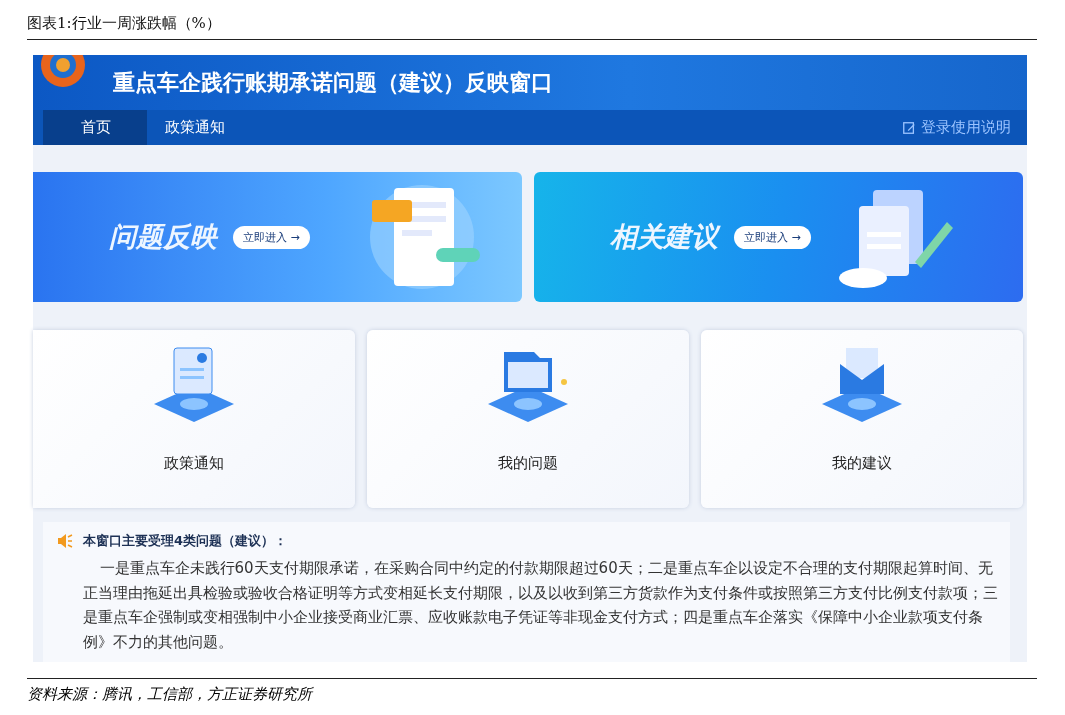 The image size is (1065, 715). I want to click on help-link: 登录使用说明, so click(956, 127).